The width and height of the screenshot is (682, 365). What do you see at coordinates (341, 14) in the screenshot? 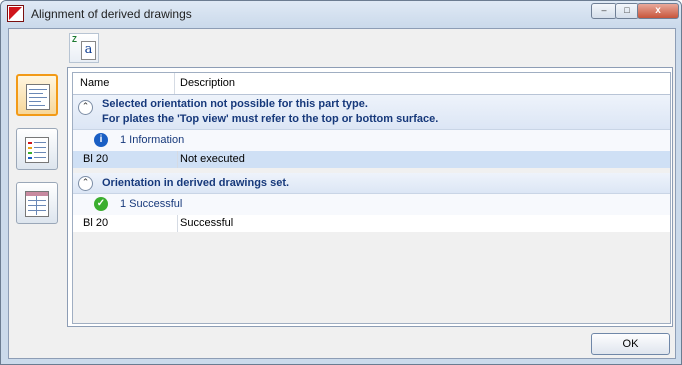
I see `title-bar: Alignment of derived drawings – □ x` at bounding box center [341, 14].